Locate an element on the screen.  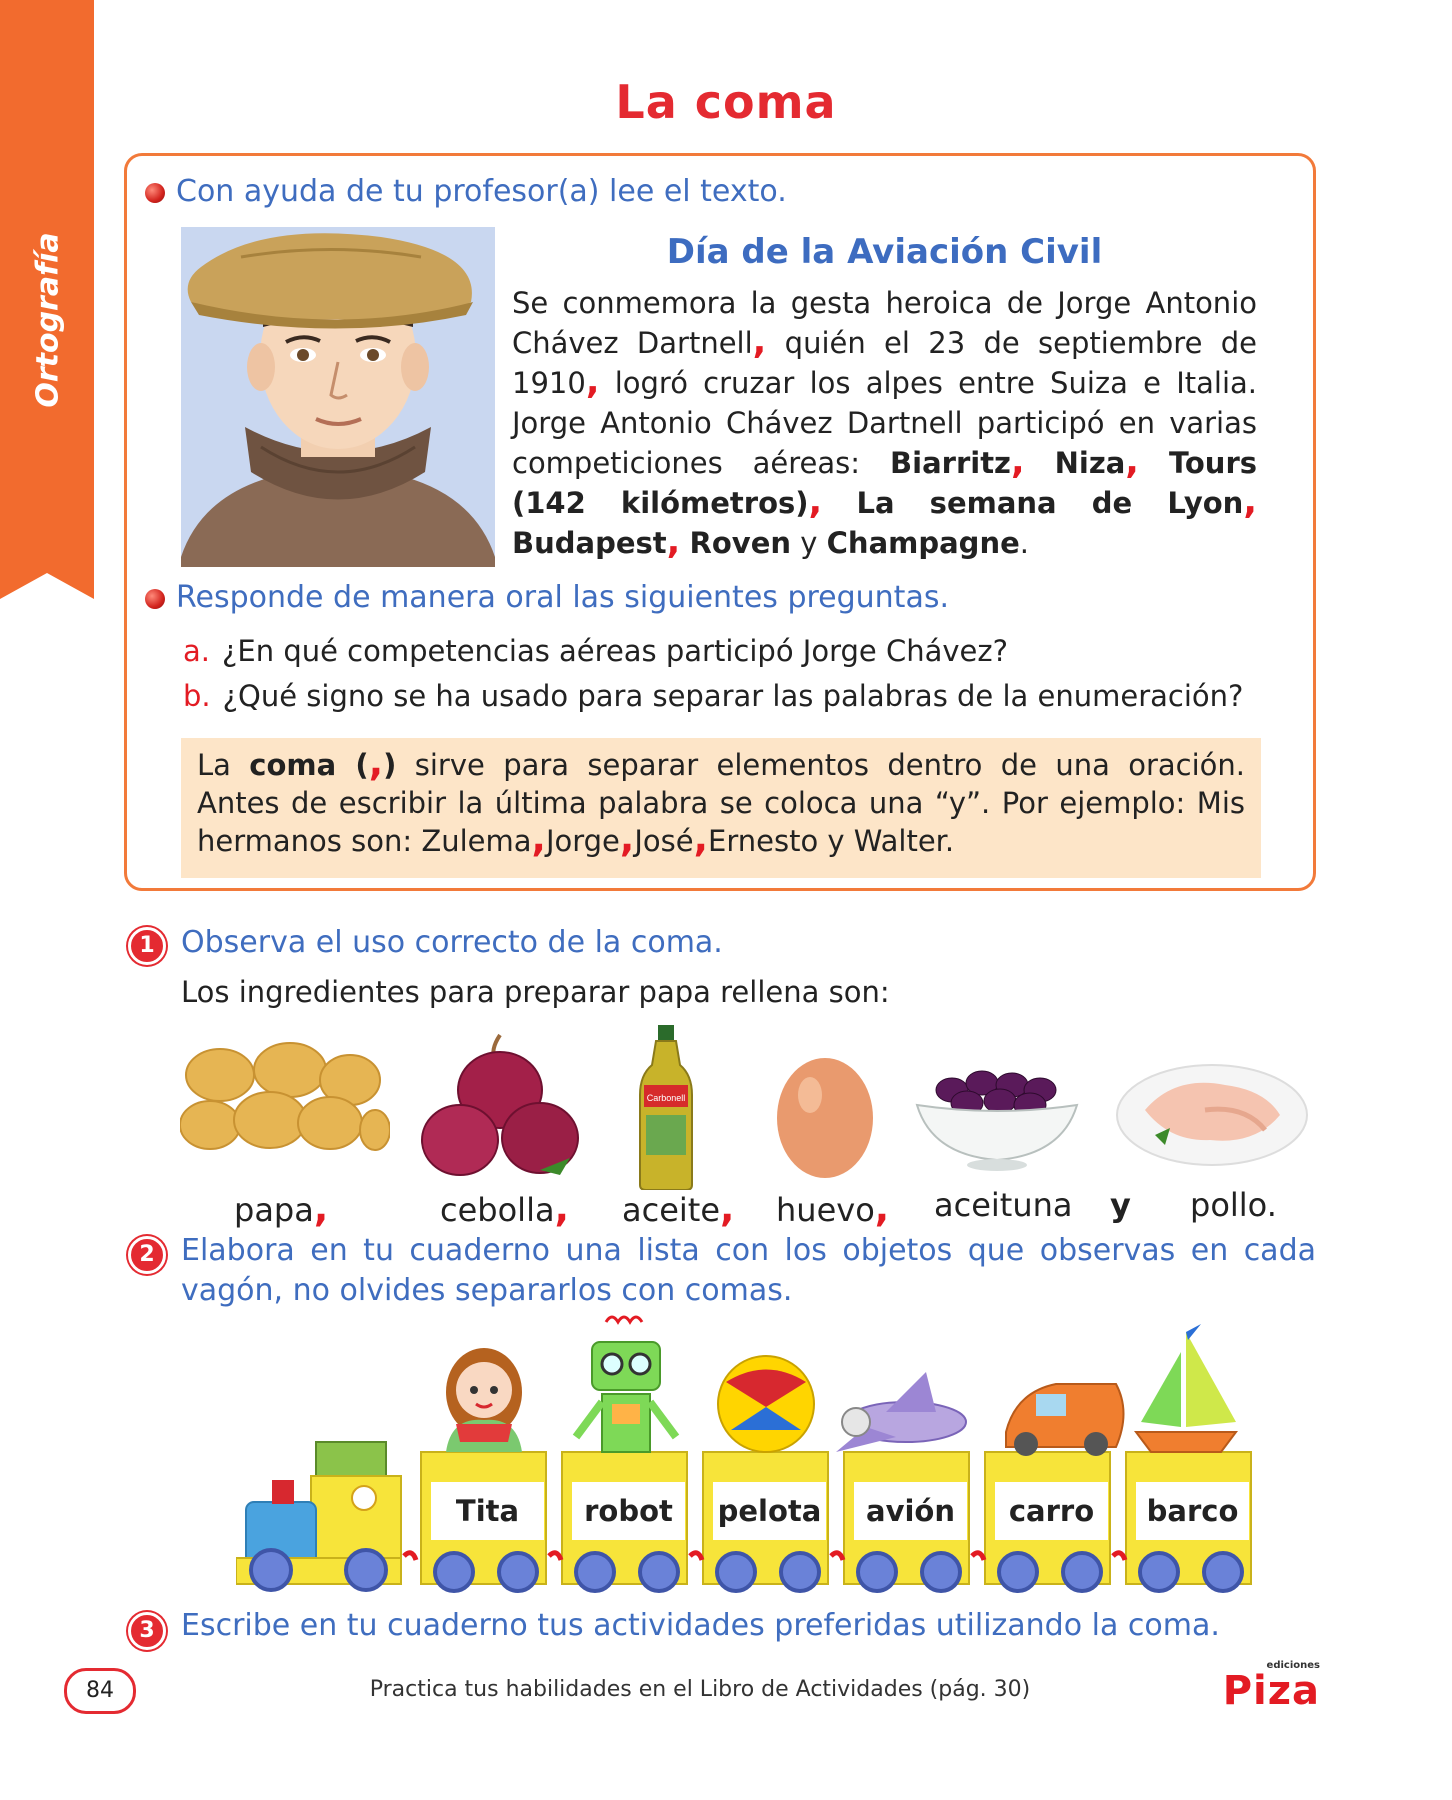
ingredient-word: huevo, is located at coordinates (833, 1208).